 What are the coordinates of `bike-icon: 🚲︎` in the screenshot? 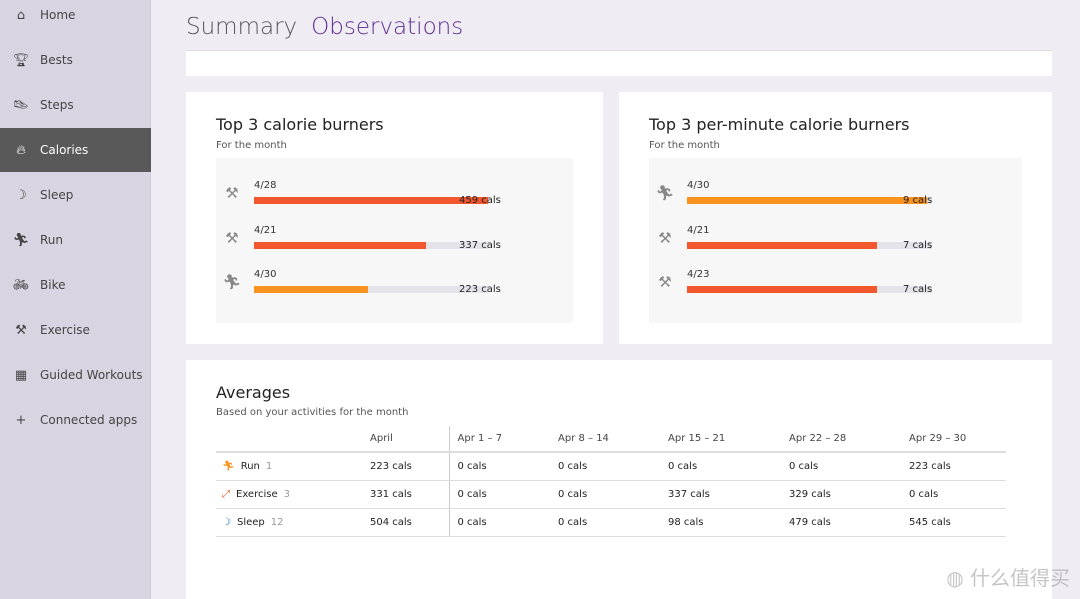 It's located at (21, 285).